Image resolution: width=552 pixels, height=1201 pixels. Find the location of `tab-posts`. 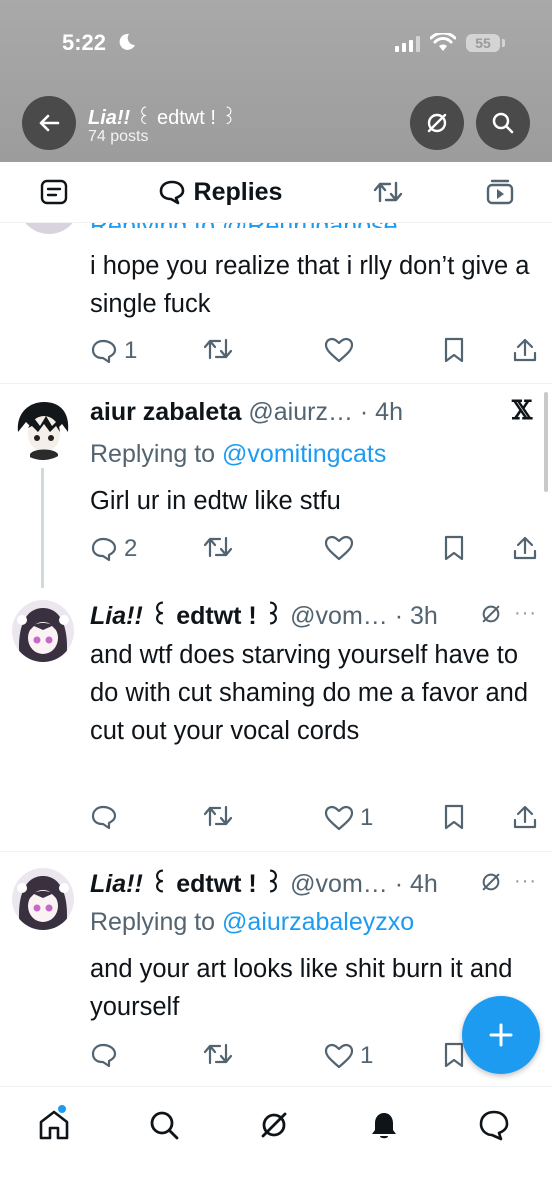

tab-posts is located at coordinates (54, 192).